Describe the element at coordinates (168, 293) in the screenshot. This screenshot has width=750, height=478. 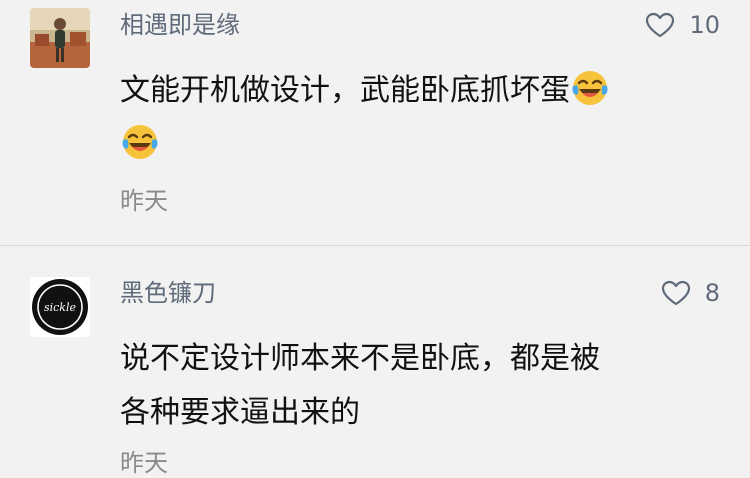
I see `comment-username: 黑色镰刀` at that location.